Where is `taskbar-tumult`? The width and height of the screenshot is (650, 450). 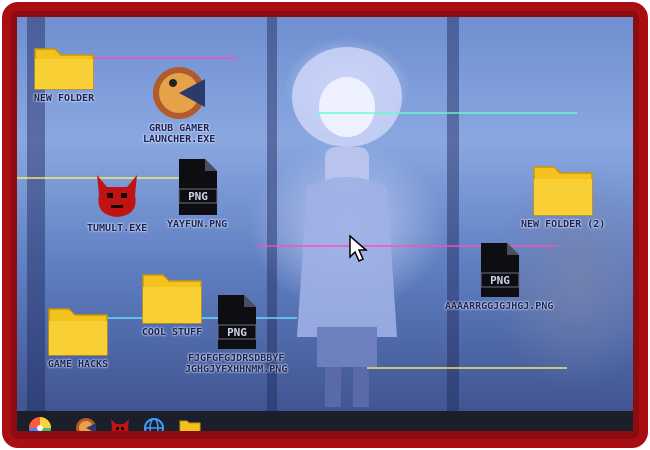
taskbar-tumult is located at coordinates (120, 423).